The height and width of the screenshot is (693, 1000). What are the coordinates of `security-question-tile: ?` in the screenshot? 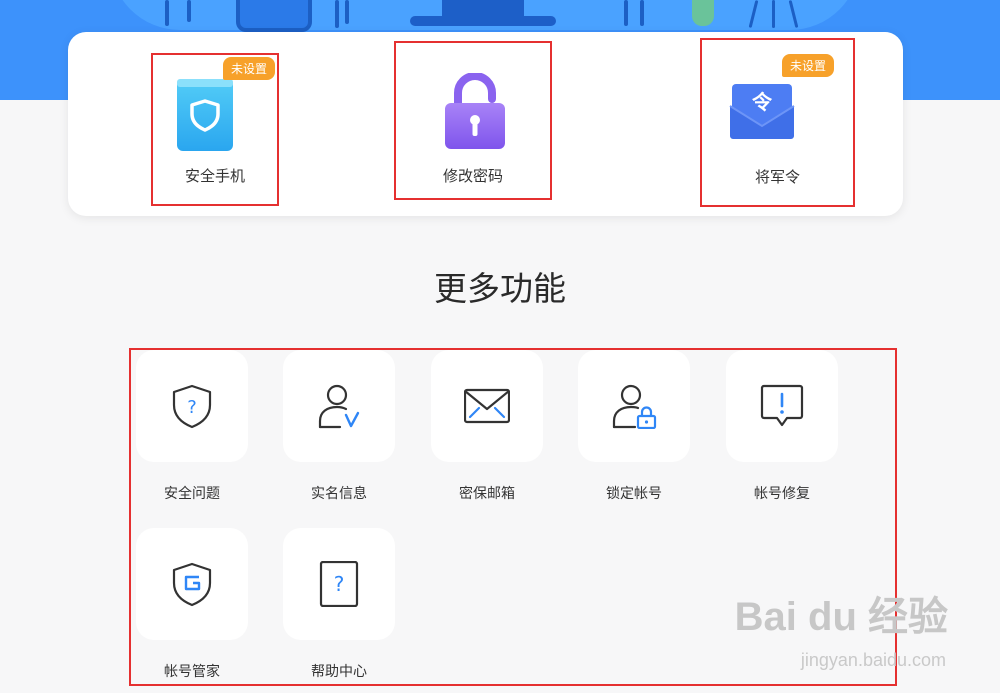 It's located at (192, 406).